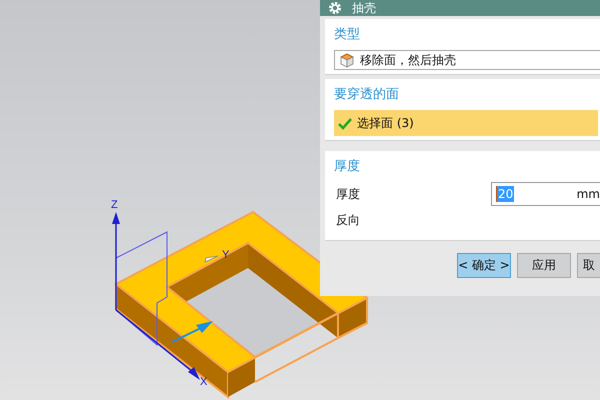  Describe the element at coordinates (335, 8) in the screenshot. I see `settings-icon` at that location.